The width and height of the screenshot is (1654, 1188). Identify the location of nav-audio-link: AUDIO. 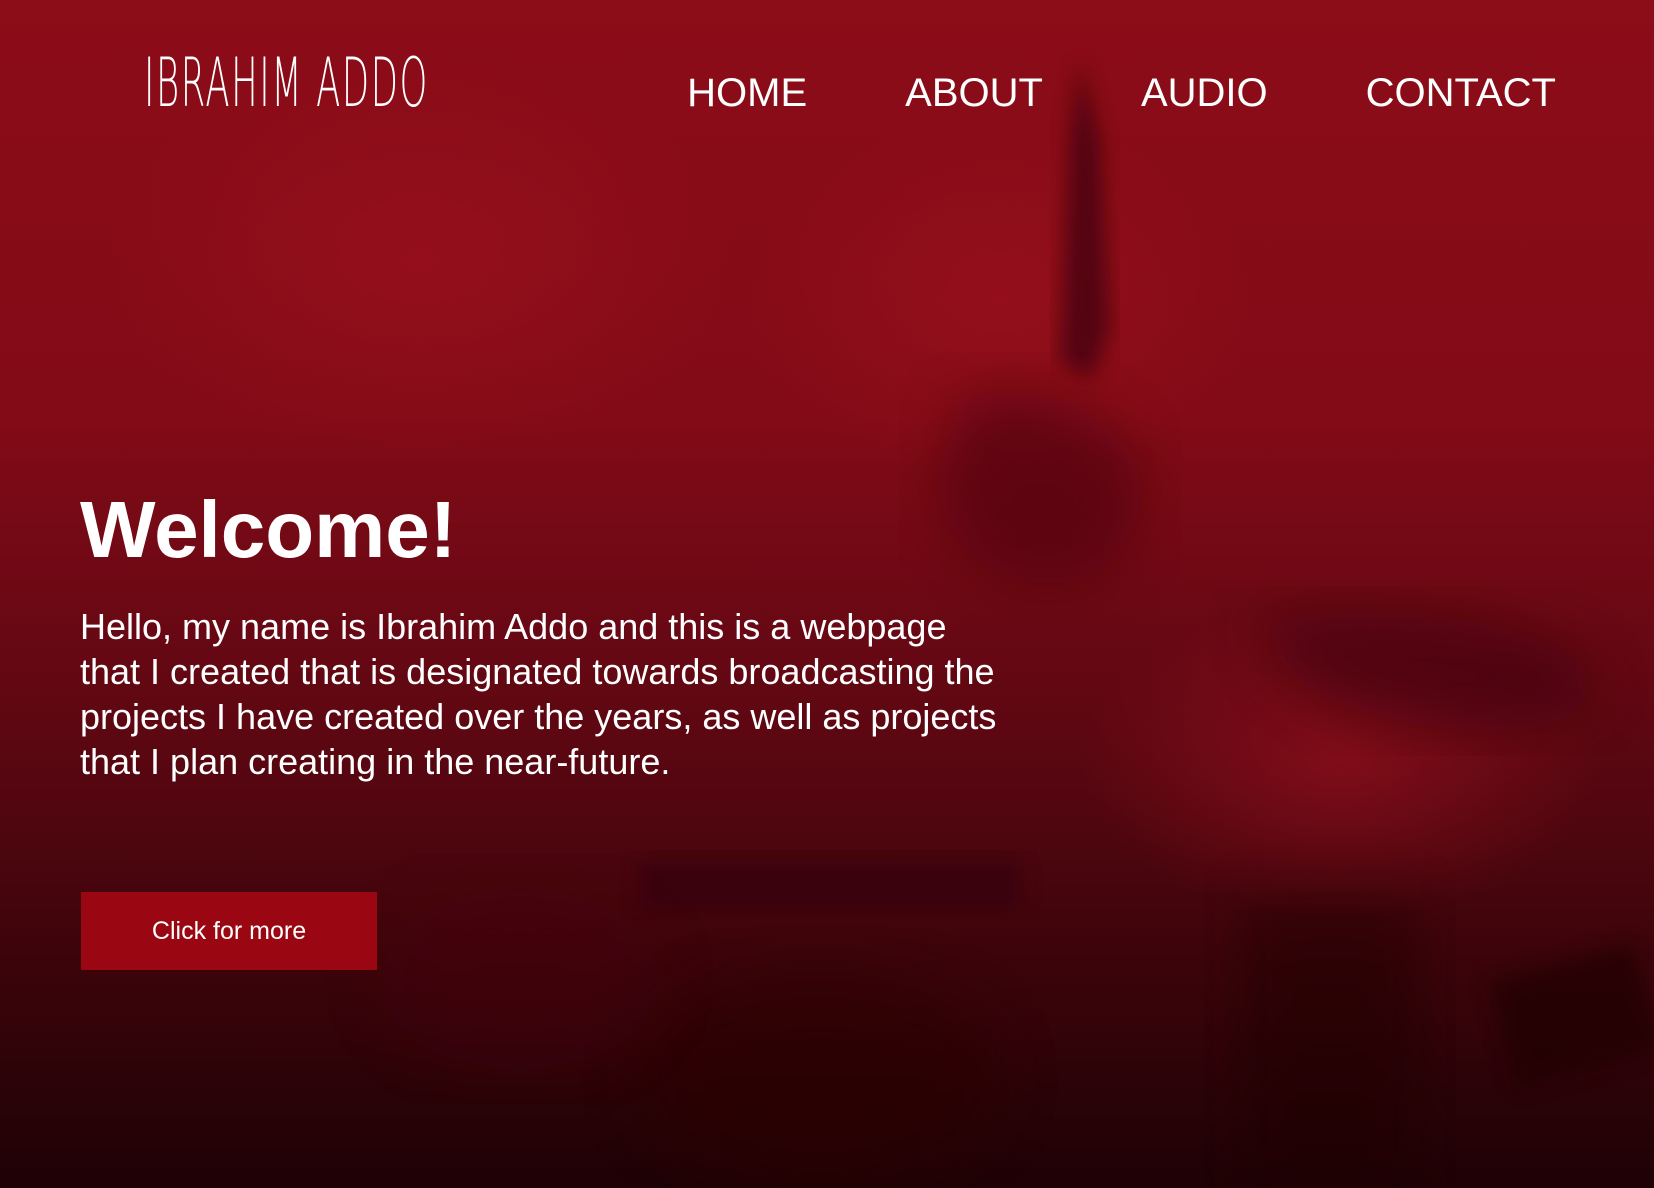
(1204, 93).